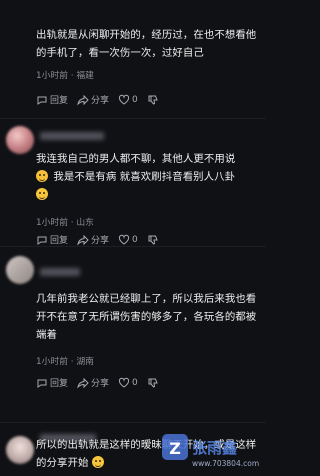 Image resolution: width=320 pixels, height=476 pixels. Describe the element at coordinates (146, 44) in the screenshot. I see `comment-text: 出轨就是从闲聊开始的，经历过，在也不想看他的手机了，看一次伤一次，过好自己` at that location.